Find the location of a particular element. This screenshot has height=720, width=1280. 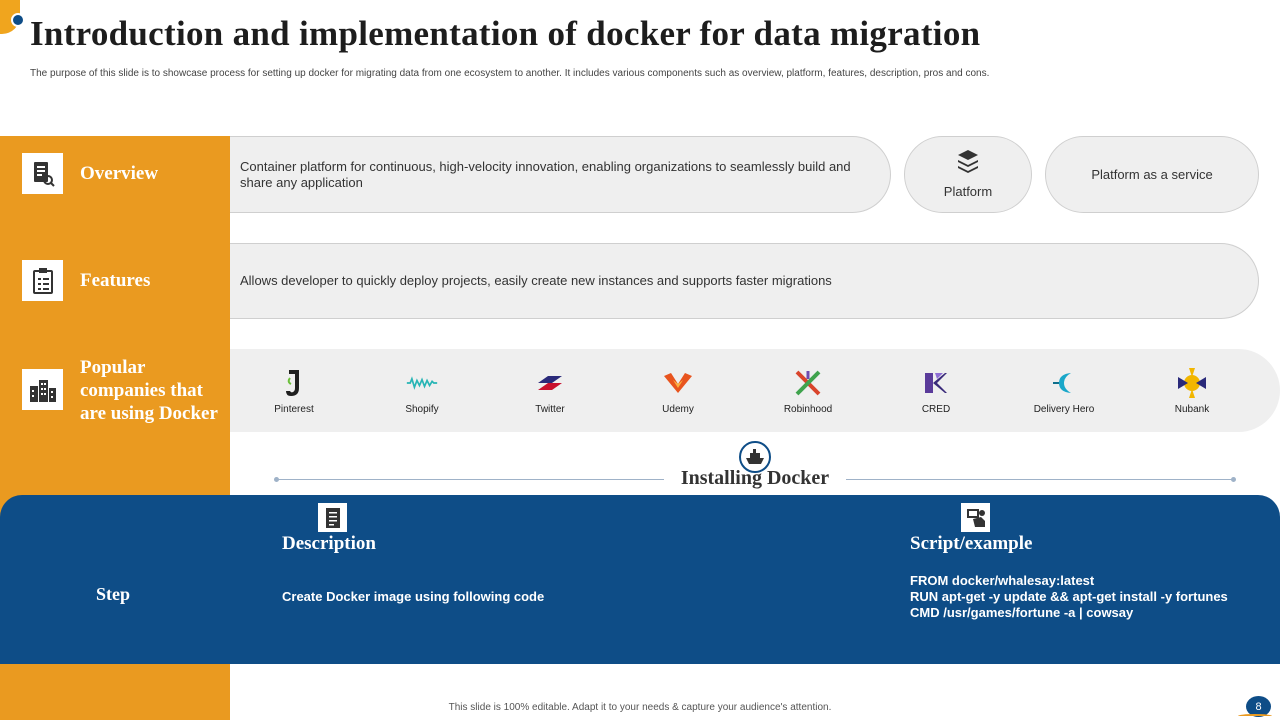

buildings-icon is located at coordinates (42, 389).